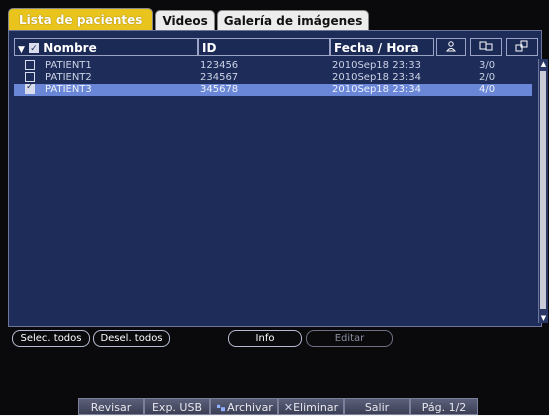 Image resolution: width=549 pixels, height=416 pixels. What do you see at coordinates (377, 406) in the screenshot?
I see `exit-button: Salir` at bounding box center [377, 406].